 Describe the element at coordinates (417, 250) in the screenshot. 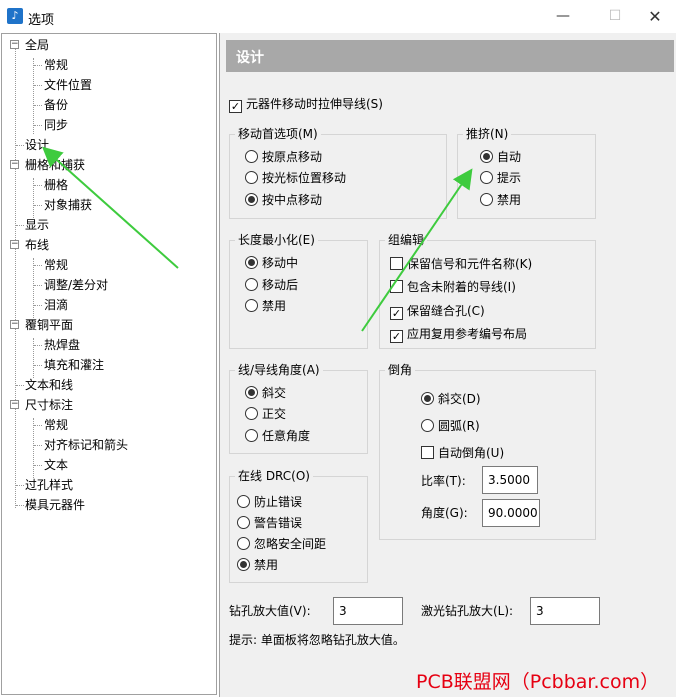

I see `arrow-to-push-group` at that location.